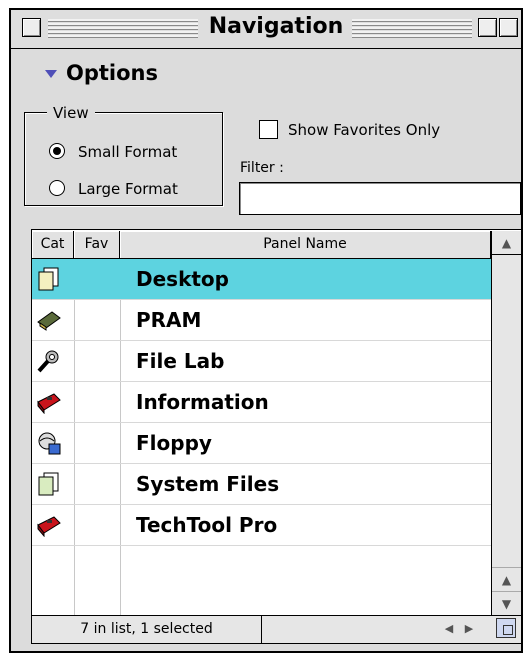 Image resolution: width=532 pixels, height=663 pixels. What do you see at coordinates (48, 361) in the screenshot?
I see `wrench-icon` at bounding box center [48, 361].